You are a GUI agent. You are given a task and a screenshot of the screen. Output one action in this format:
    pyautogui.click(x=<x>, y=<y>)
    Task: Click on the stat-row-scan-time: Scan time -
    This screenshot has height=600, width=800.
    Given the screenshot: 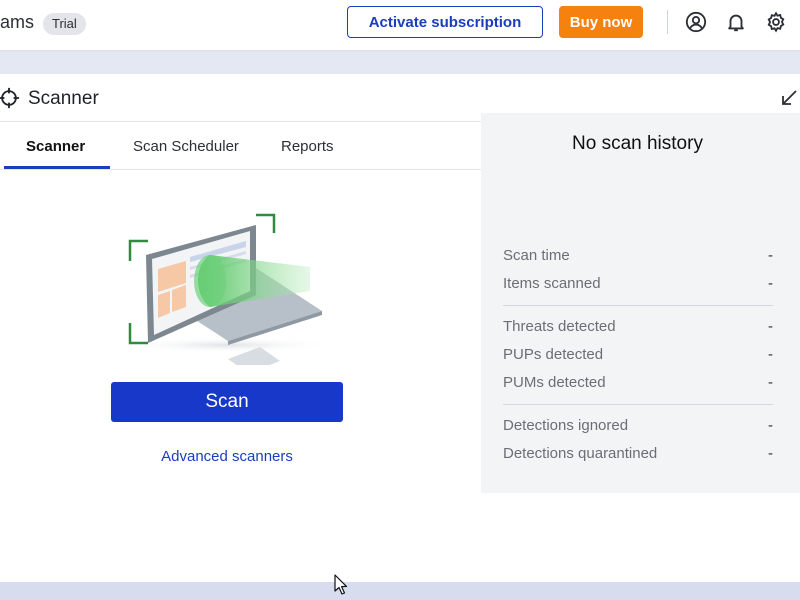 What is the action you would take?
    pyautogui.click(x=638, y=257)
    